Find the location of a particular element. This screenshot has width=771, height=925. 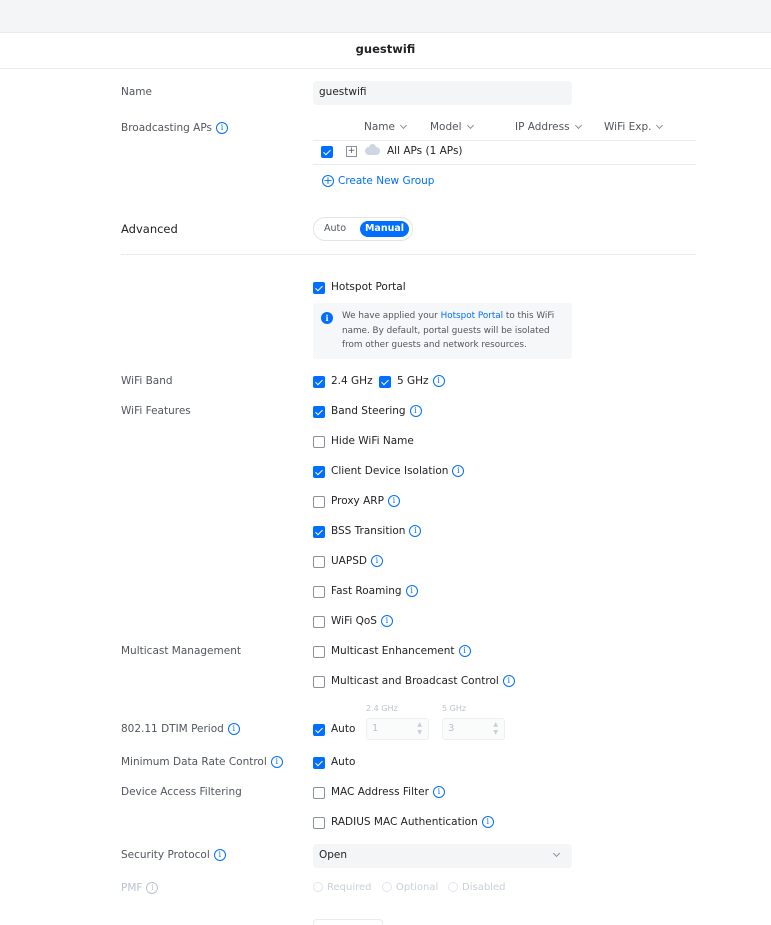

footer-button is located at coordinates (348, 922).